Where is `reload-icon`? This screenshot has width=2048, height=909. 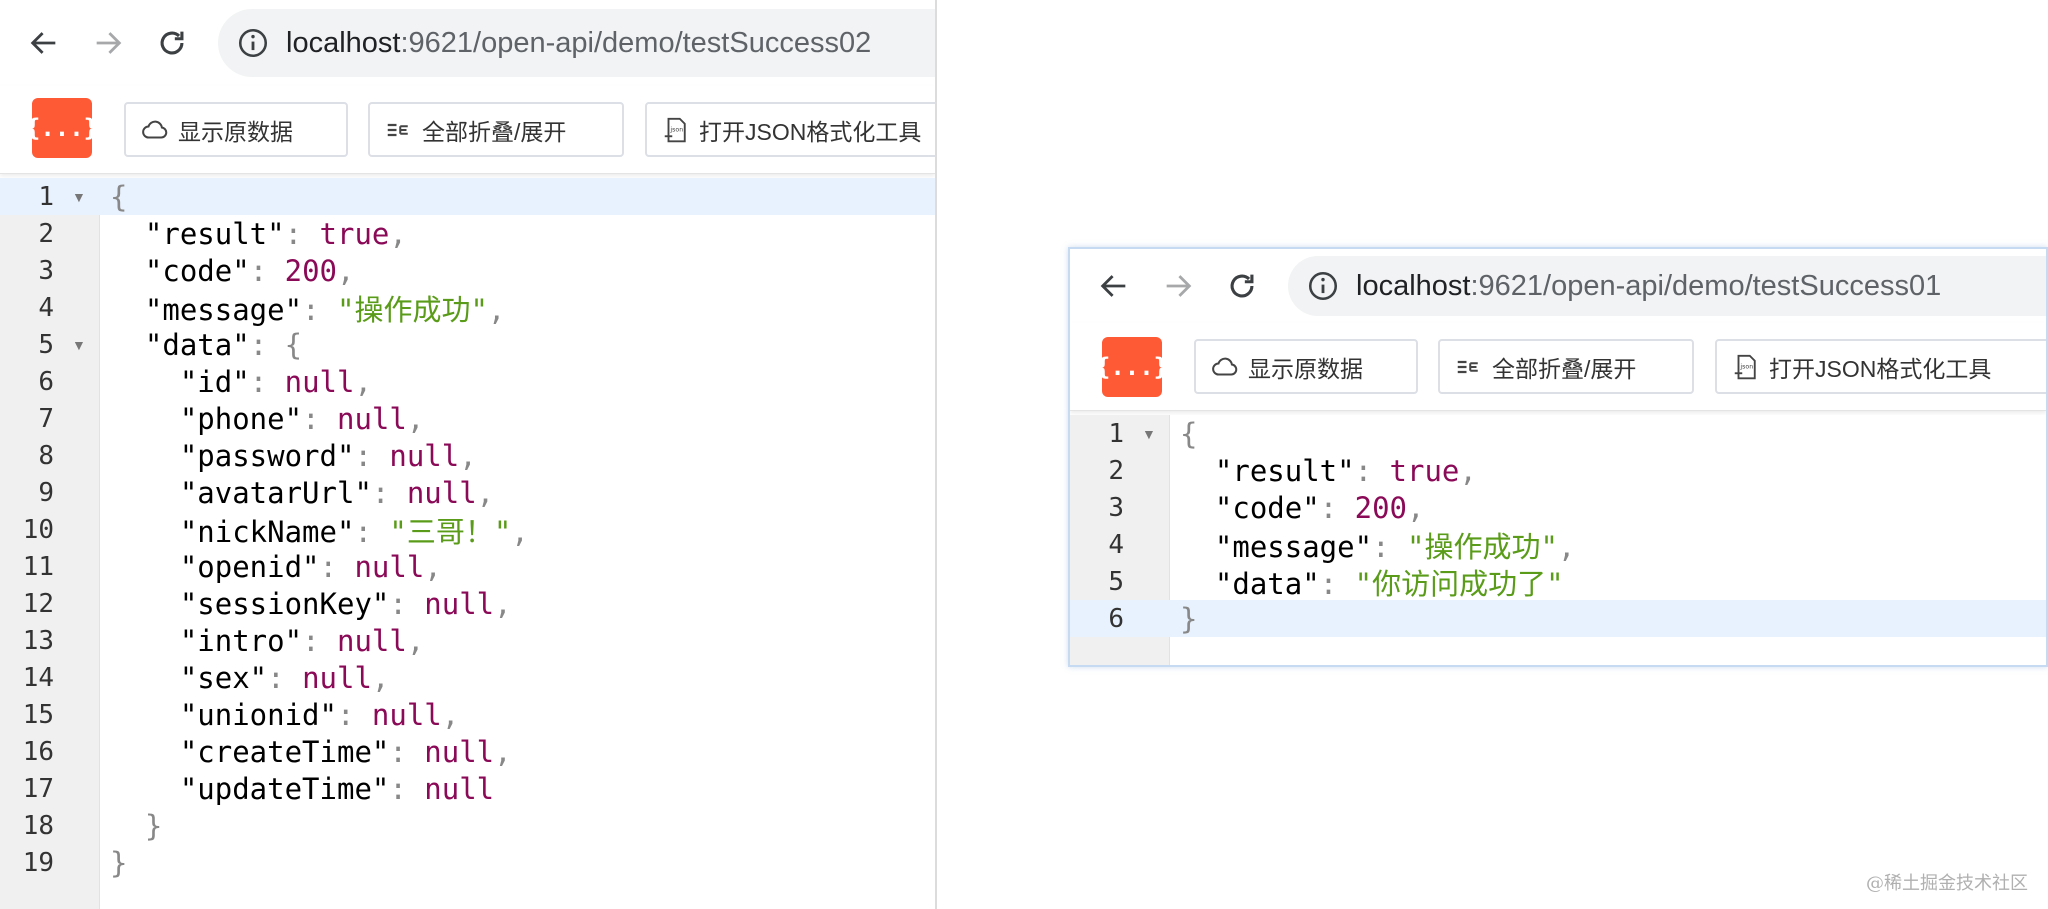 reload-icon is located at coordinates (172, 43).